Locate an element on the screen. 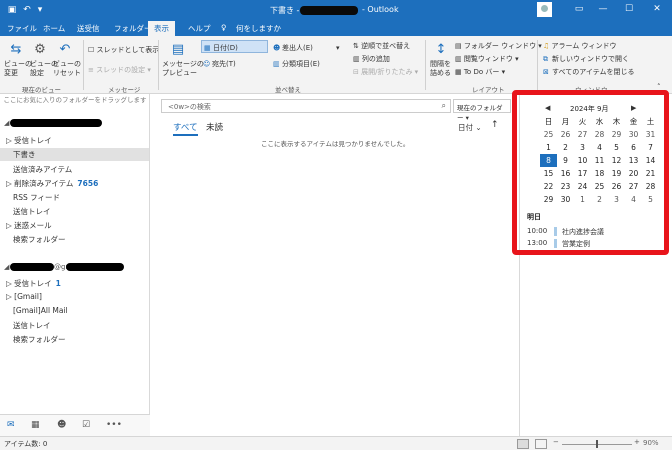 The image size is (672, 450). calendar-day: 31 is located at coordinates (650, 134).